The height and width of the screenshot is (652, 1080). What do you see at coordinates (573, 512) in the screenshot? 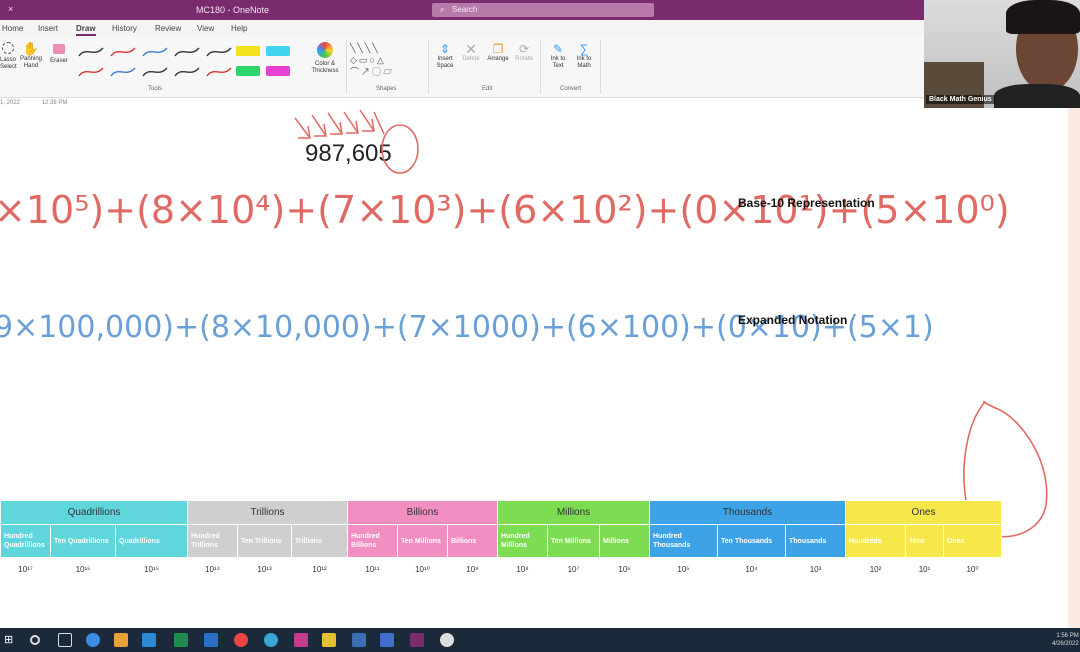
I see `group-millions: Millions` at bounding box center [573, 512].